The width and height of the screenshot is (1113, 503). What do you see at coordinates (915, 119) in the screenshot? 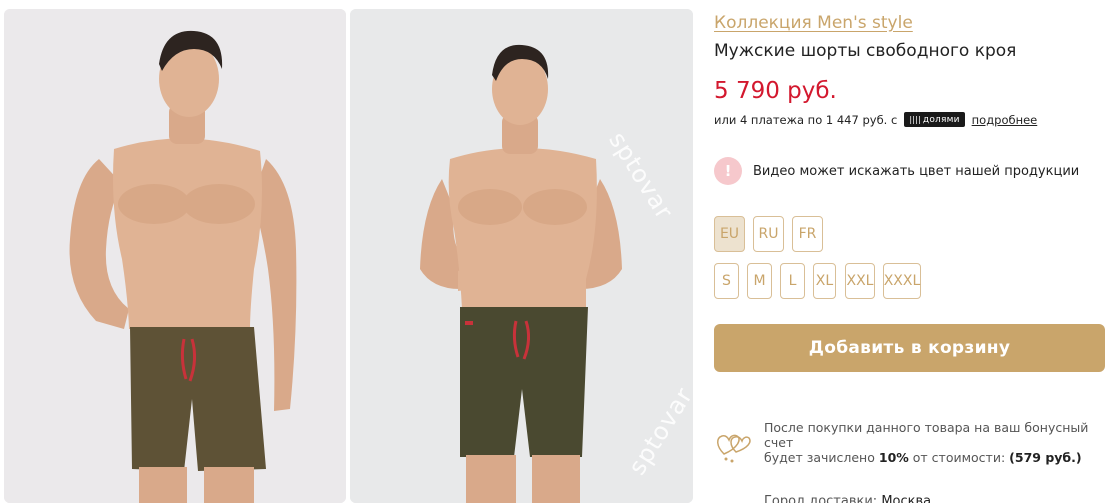
I see `dolyami-logo-icon: ||||` at bounding box center [915, 119].